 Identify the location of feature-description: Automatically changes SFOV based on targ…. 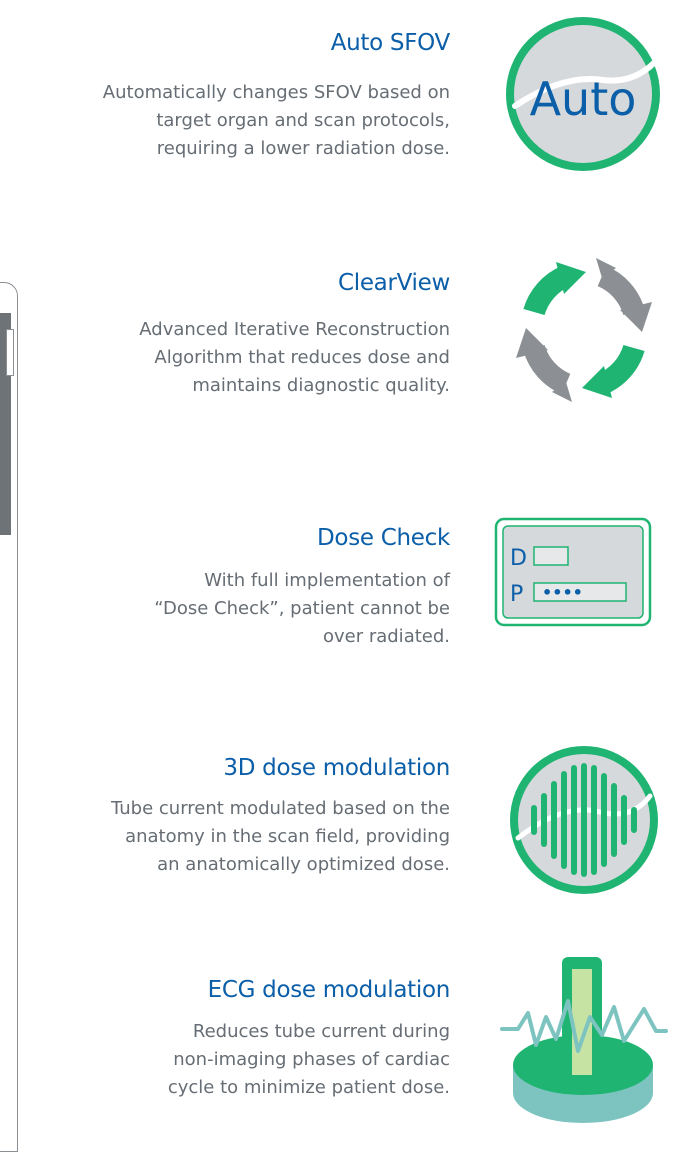
(276, 120).